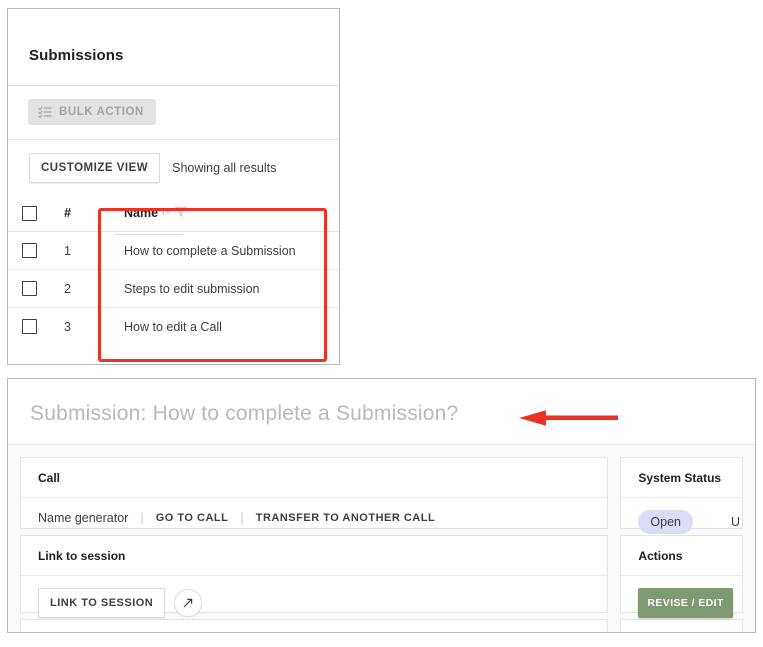  What do you see at coordinates (76, 55) in the screenshot?
I see `page-title: Submissions` at bounding box center [76, 55].